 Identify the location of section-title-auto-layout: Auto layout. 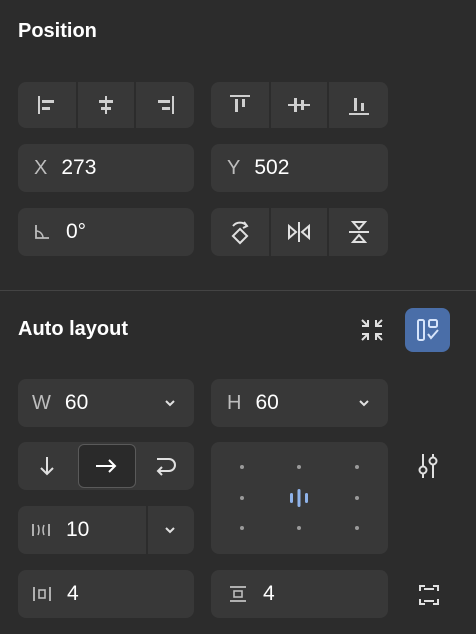
(73, 329).